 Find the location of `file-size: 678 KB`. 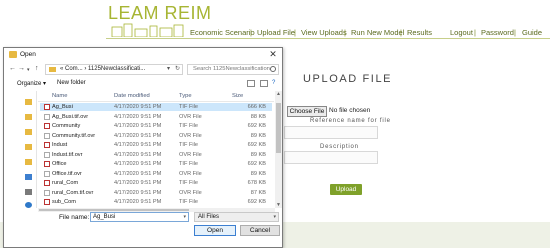

file-size: 678 KB is located at coordinates (256, 183).